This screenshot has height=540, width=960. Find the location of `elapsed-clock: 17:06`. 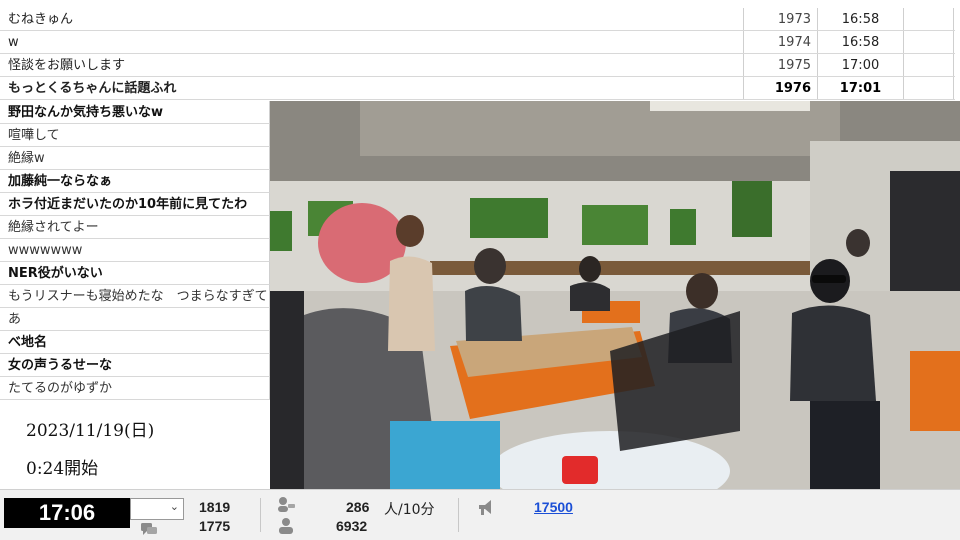

elapsed-clock: 17:06 is located at coordinates (67, 513).